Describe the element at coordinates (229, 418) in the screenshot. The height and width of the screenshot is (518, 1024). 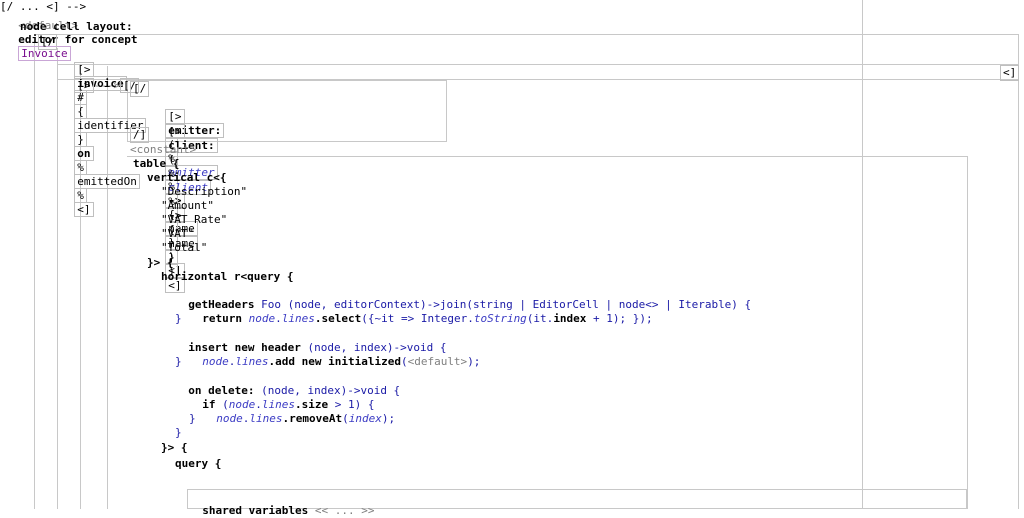
I see `remove-node: node` at that location.